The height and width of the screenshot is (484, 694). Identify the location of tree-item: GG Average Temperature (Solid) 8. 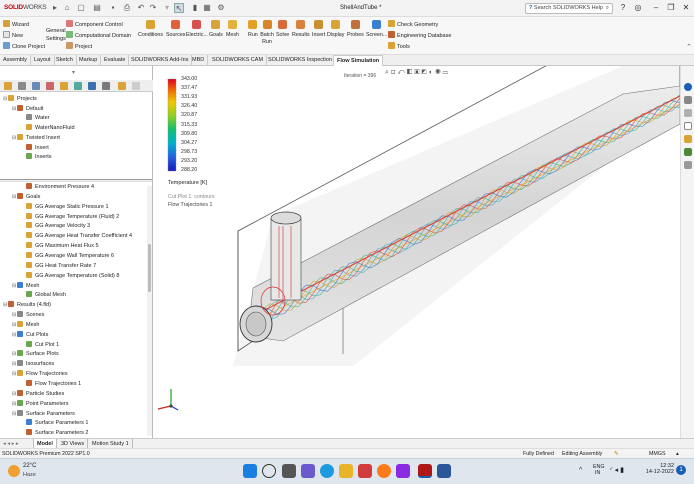
(70, 276).